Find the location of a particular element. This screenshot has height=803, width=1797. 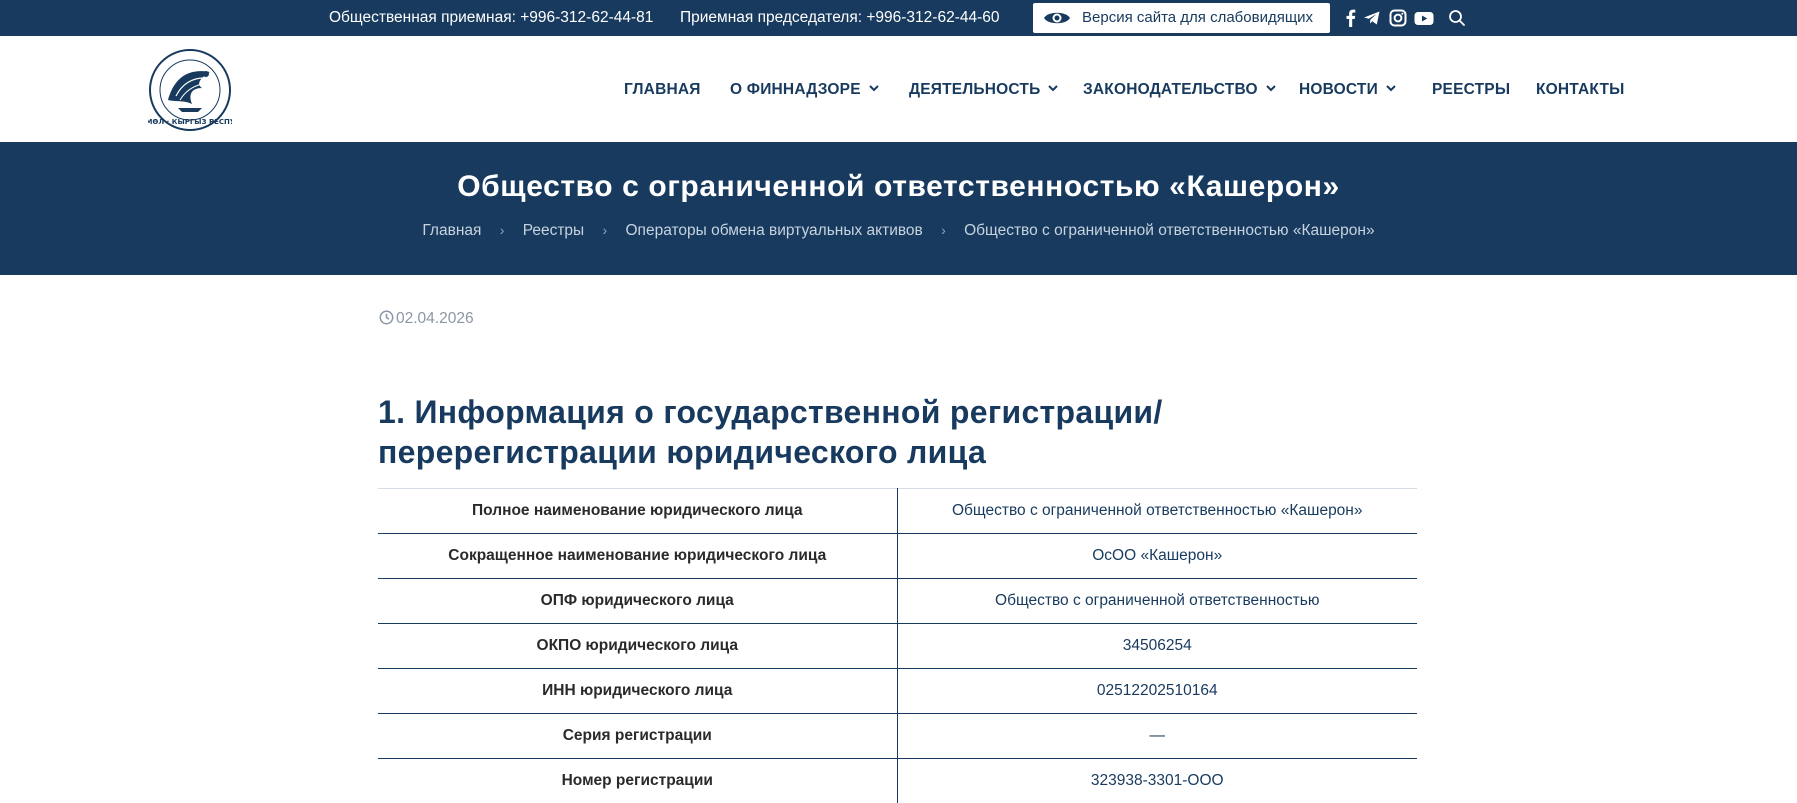

nav-item-about: О ФИННАДЗОРЕ is located at coordinates (804, 90).